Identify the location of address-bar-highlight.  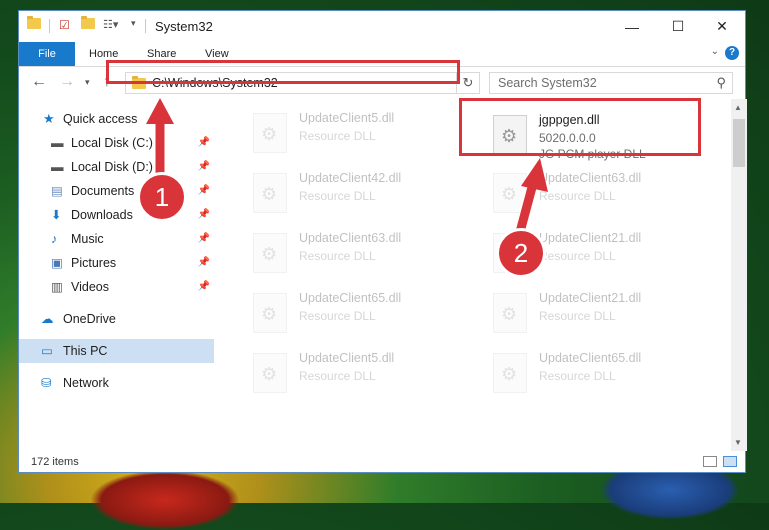
(283, 72).